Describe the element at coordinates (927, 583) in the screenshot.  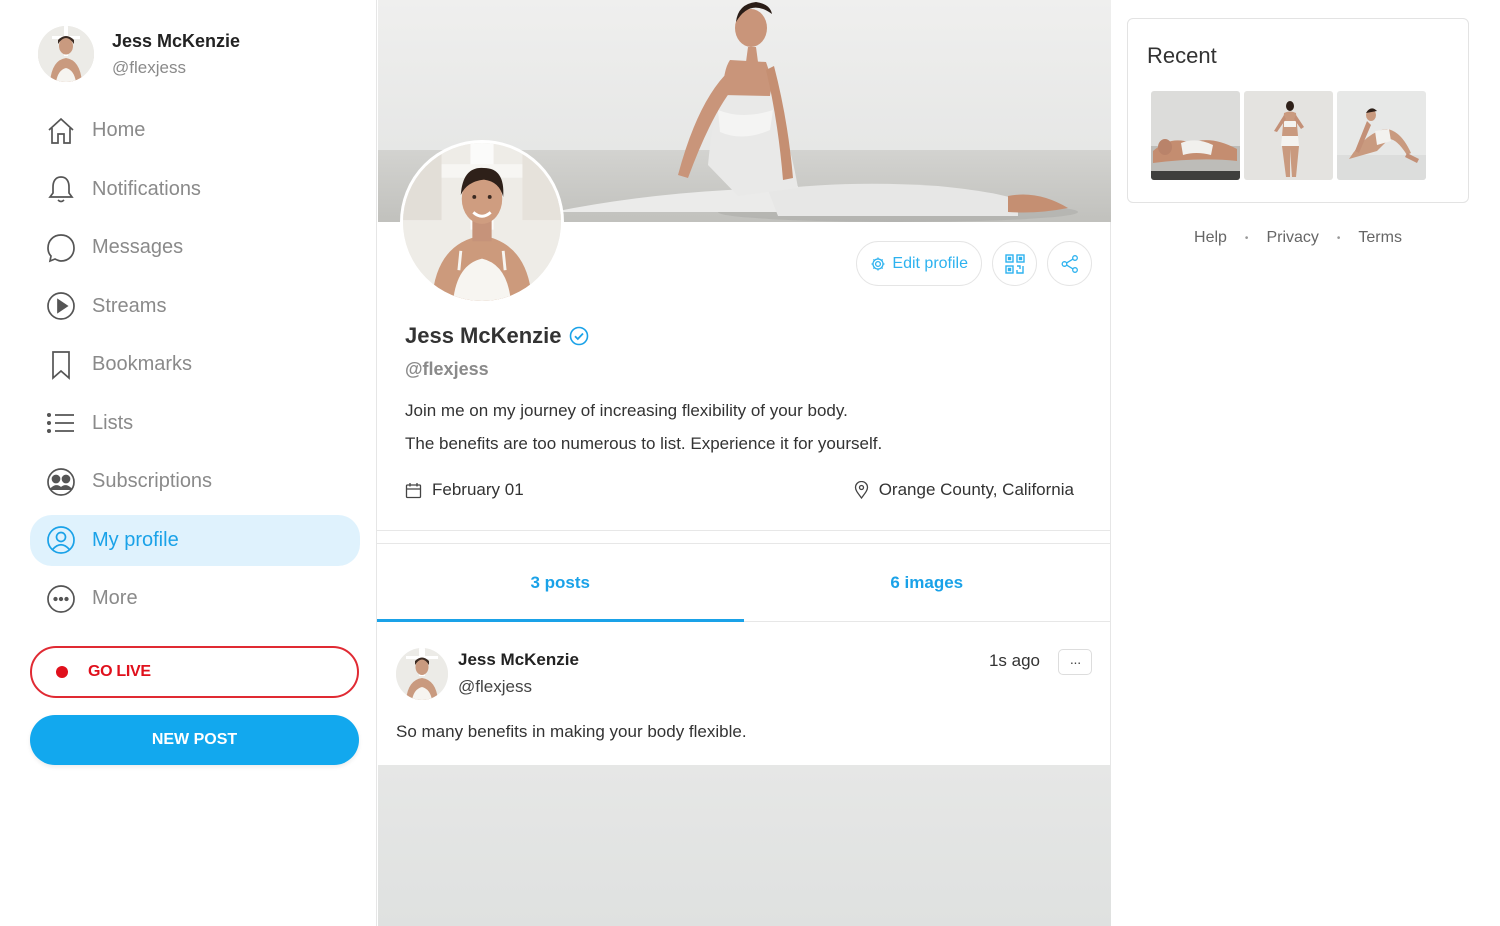
I see `tab-images: 6 images` at that location.